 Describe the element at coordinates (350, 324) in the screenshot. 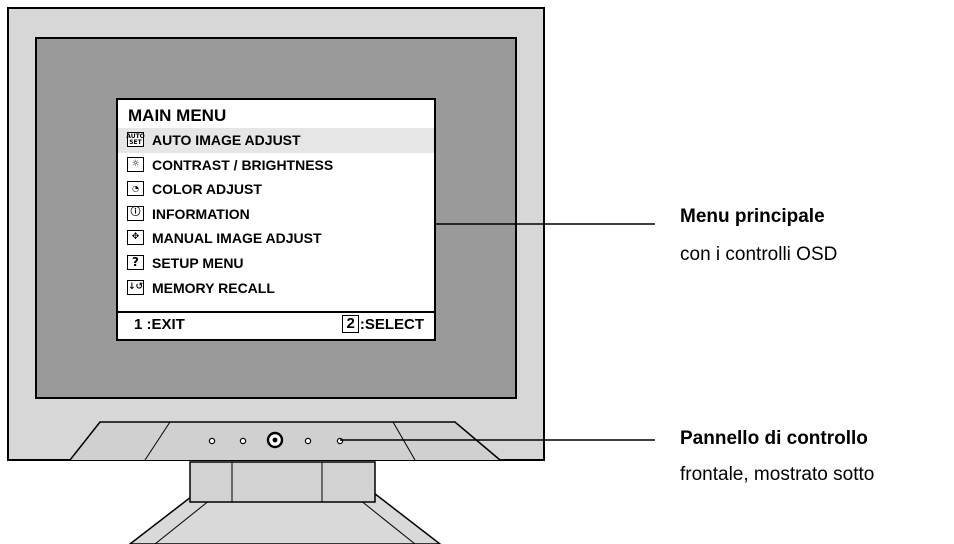

I see `select-key-box: 2` at that location.